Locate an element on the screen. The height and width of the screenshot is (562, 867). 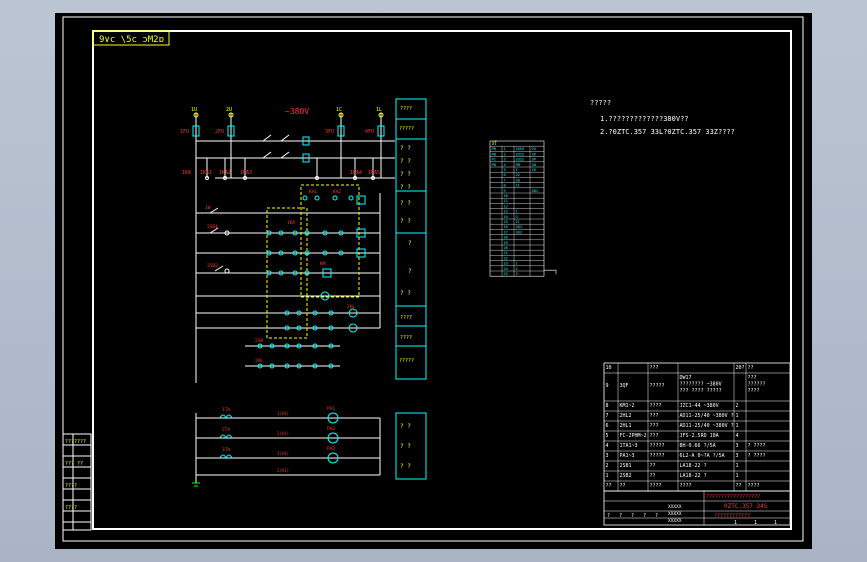
ctrl-label-7: KM is located at coordinates (323, 264).